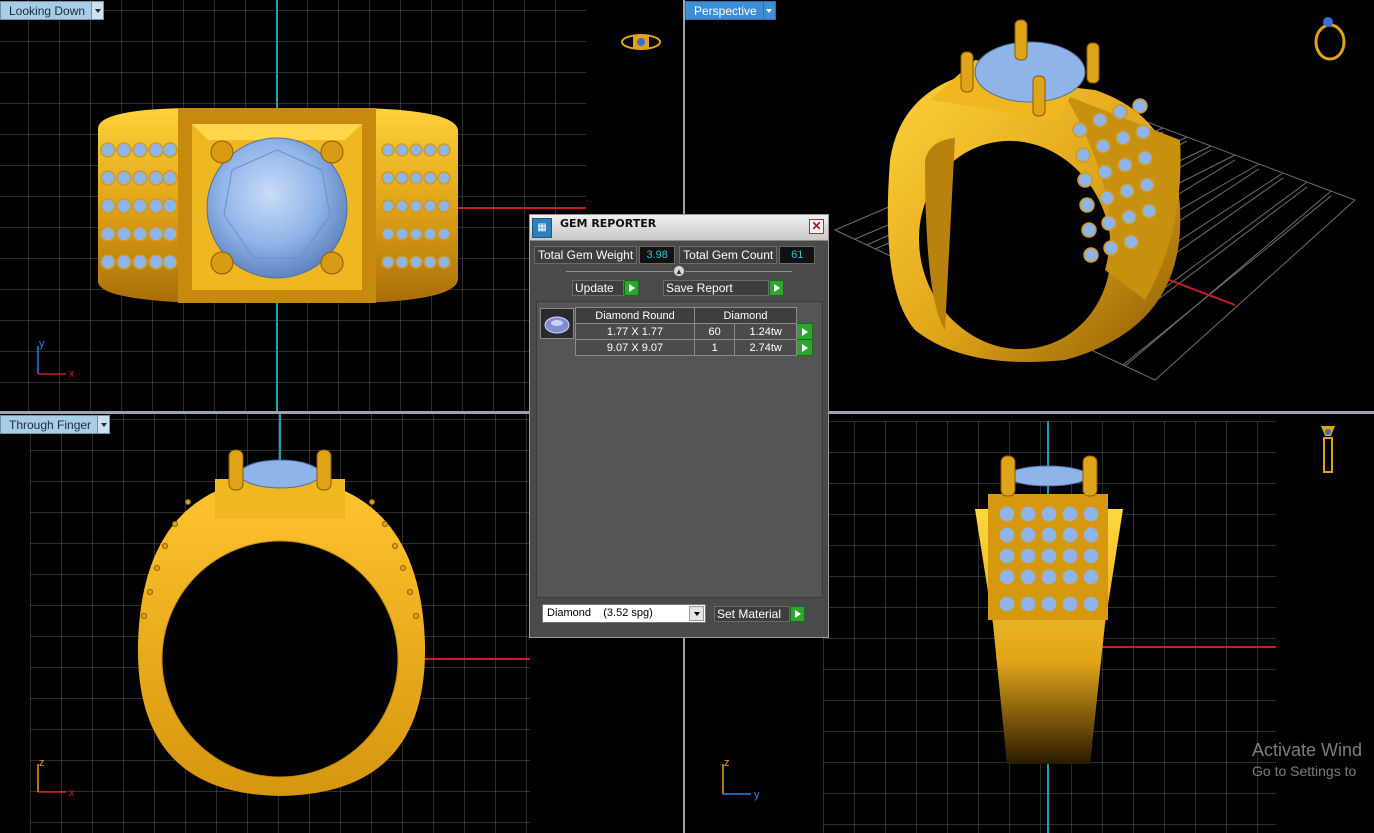  Describe the element at coordinates (600, 613) in the screenshot. I see `material-select-value: Diamond (3.52 spg)` at that location.